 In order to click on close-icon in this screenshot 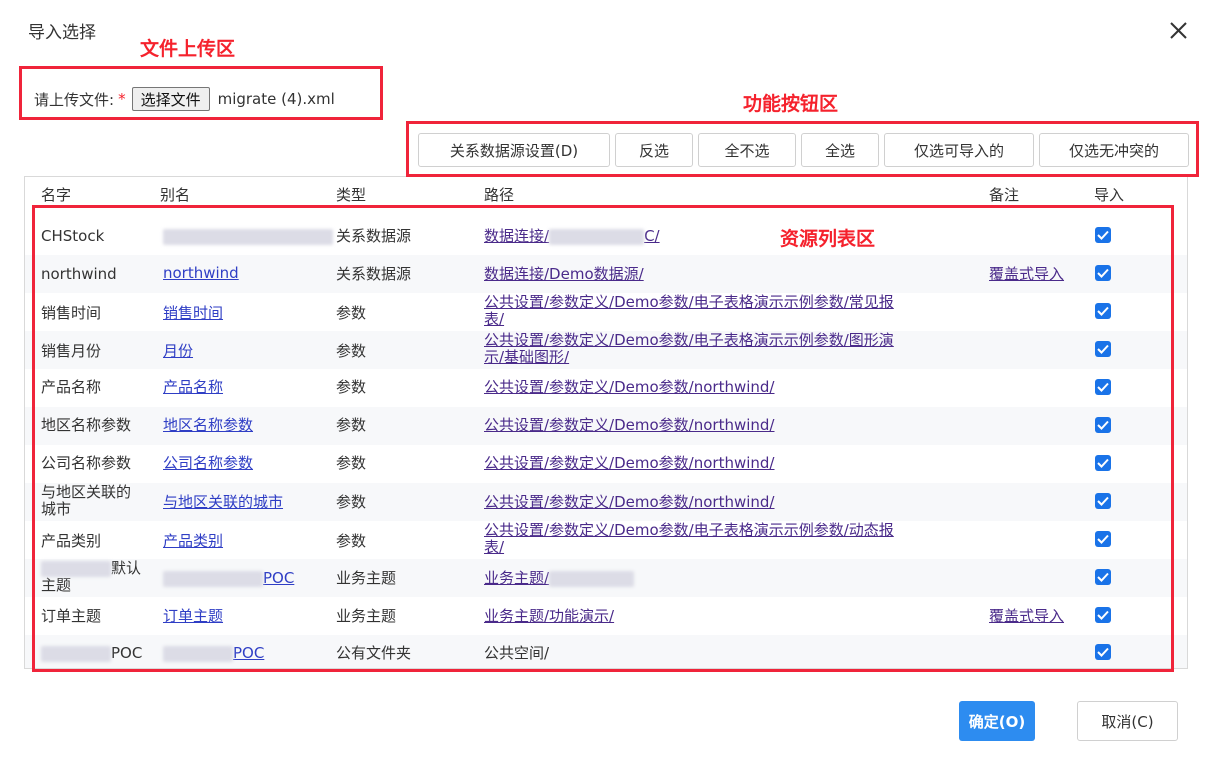, I will do `click(1178, 30)`.